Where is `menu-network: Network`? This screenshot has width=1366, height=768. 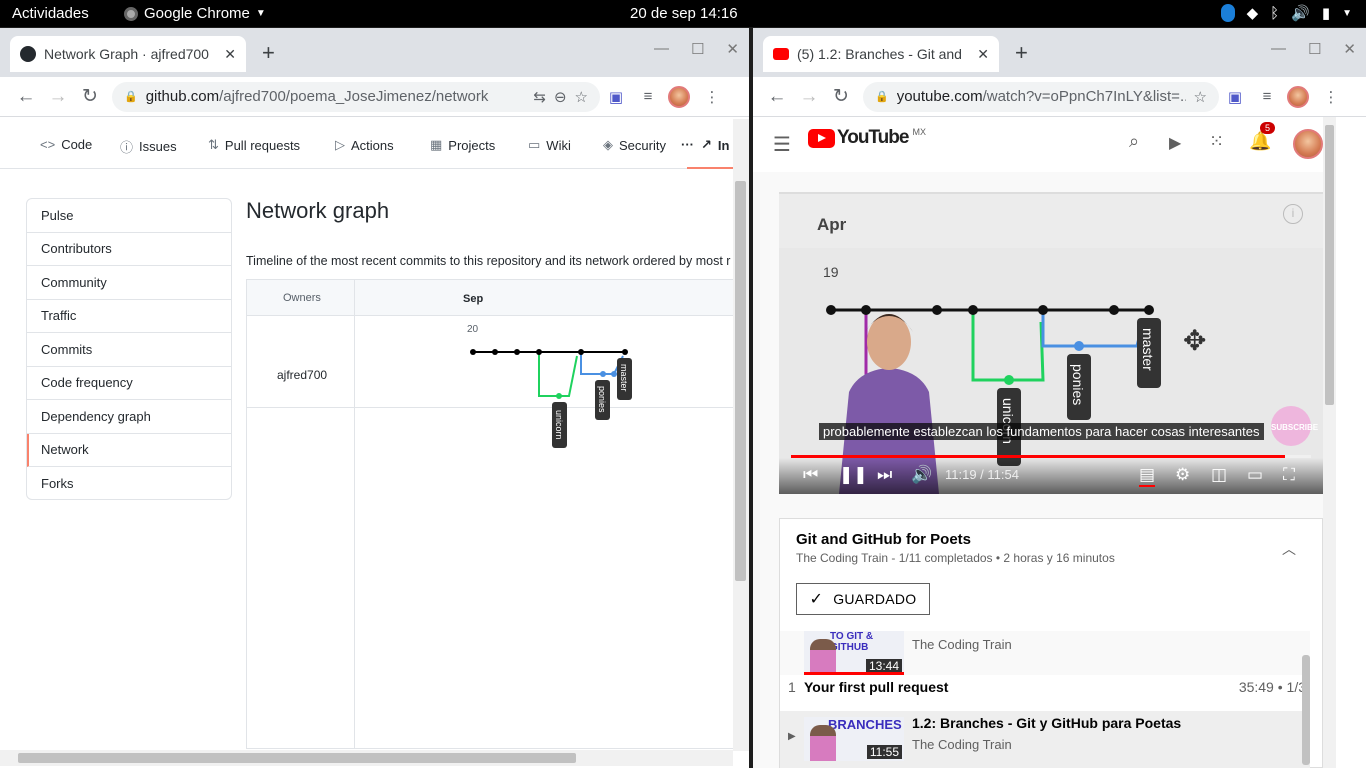
menu-network: Network is located at coordinates (129, 450).